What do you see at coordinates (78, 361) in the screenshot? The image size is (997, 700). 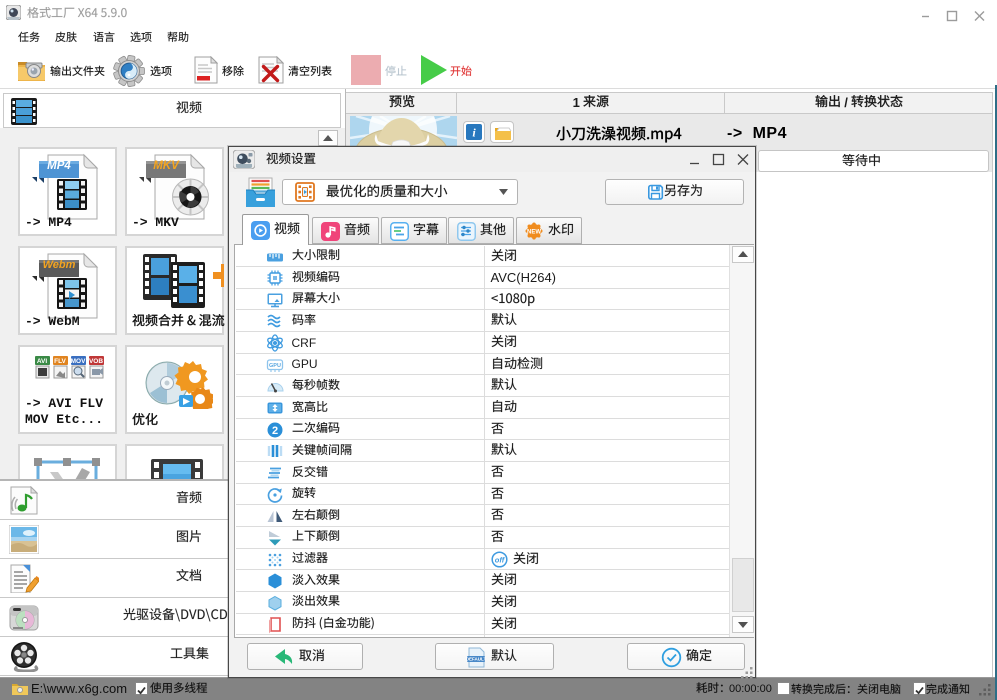 I see `svg-text: MOV` at bounding box center [78, 361].